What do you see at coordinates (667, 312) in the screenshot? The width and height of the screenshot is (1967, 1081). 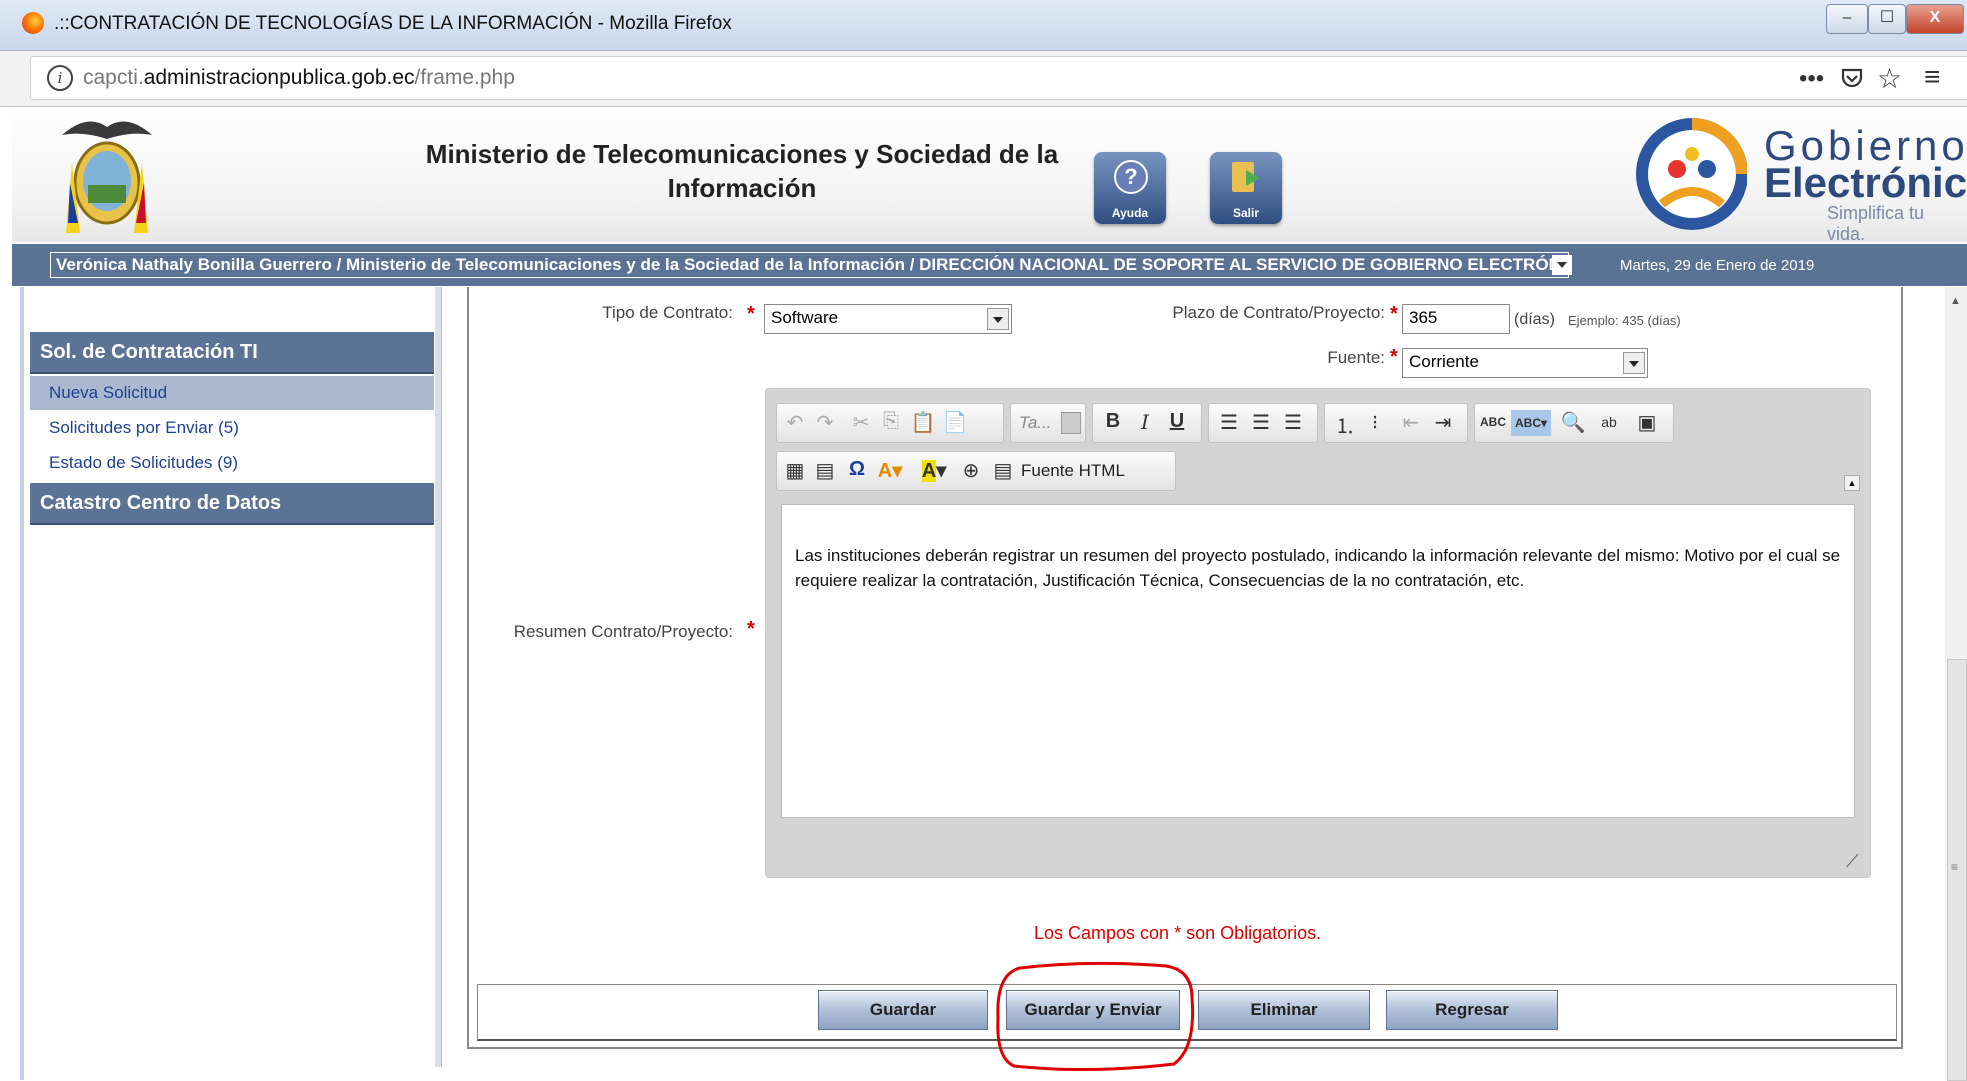 I see `tipo-contrato-label: Tipo de Contrato:` at bounding box center [667, 312].